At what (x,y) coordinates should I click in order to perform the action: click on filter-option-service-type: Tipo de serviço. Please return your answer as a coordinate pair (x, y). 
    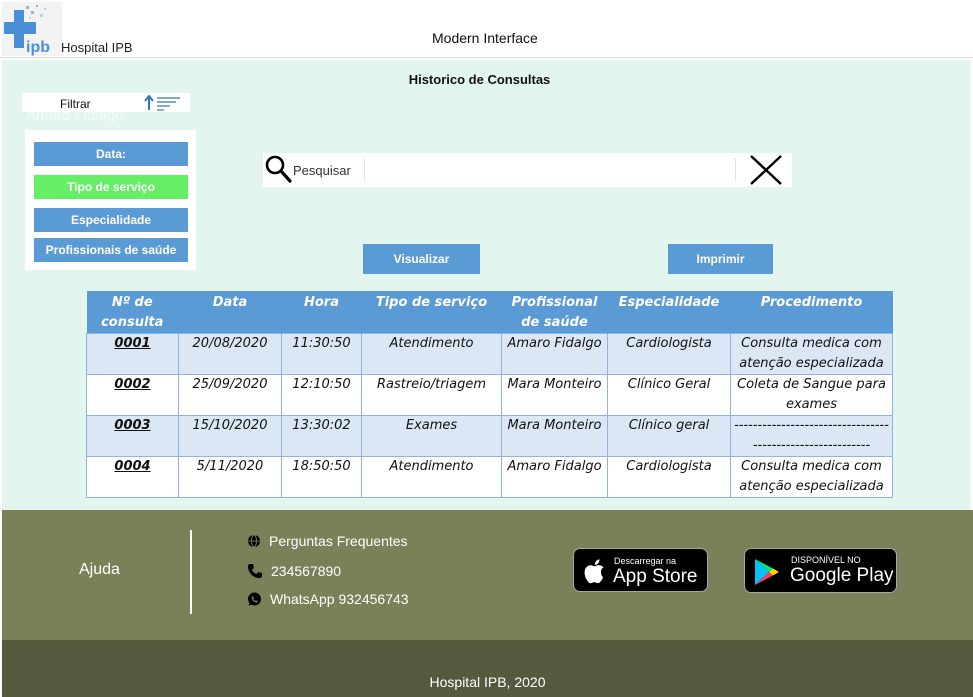
    Looking at the image, I should click on (111, 187).